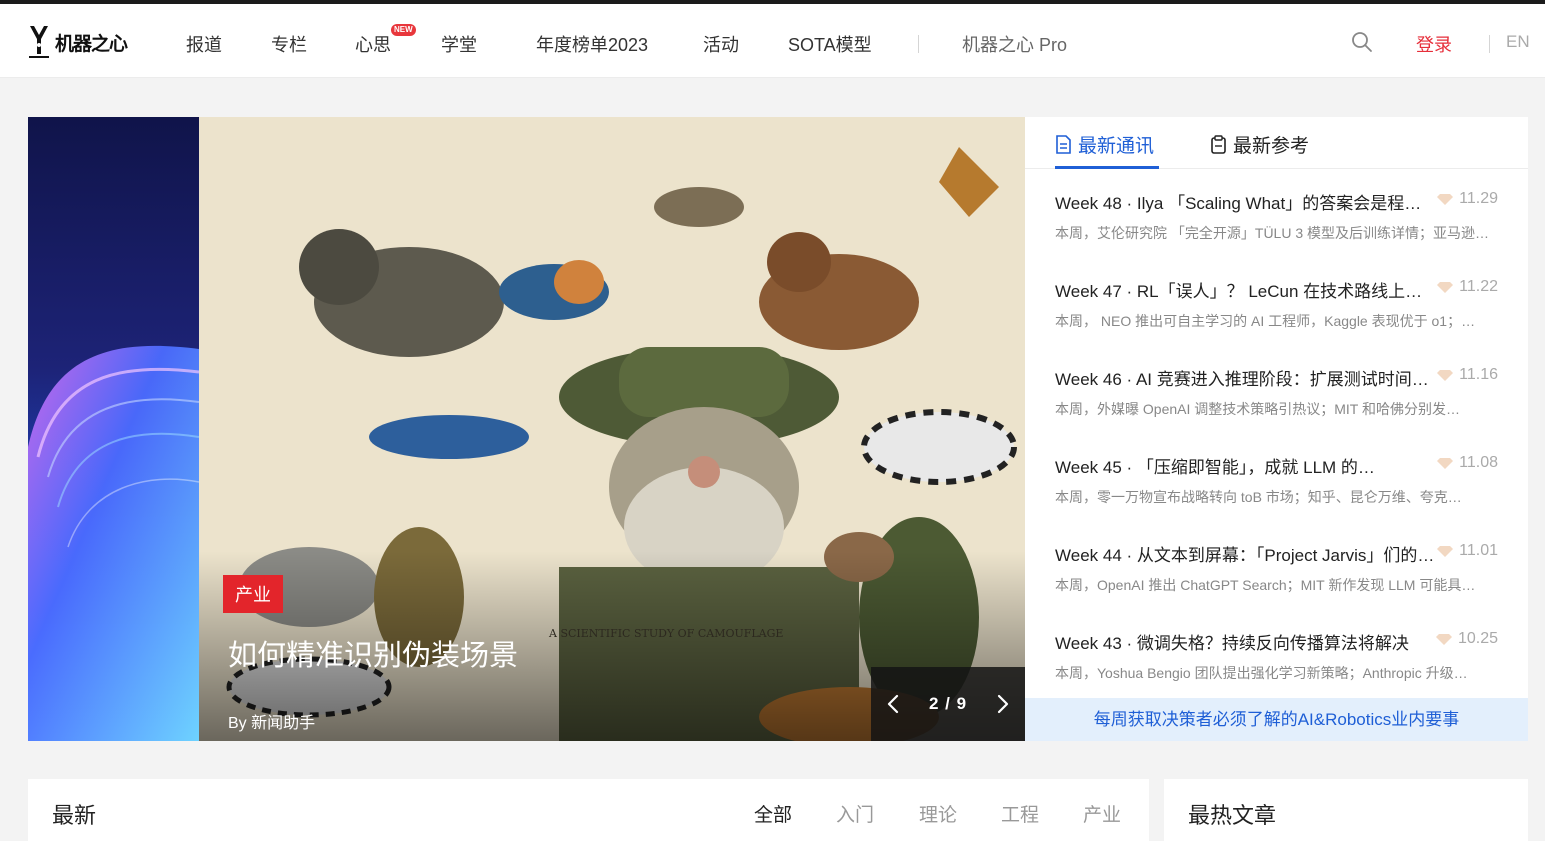 This screenshot has height=841, width=1545. Describe the element at coordinates (403, 30) in the screenshot. I see `new-badge: NEW` at that location.